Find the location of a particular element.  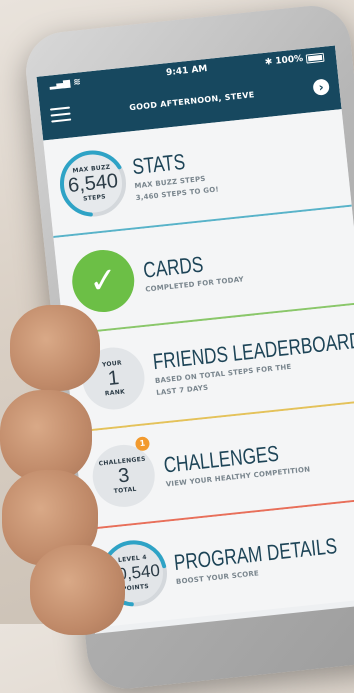

forward-arrow-icon: › is located at coordinates (321, 87).